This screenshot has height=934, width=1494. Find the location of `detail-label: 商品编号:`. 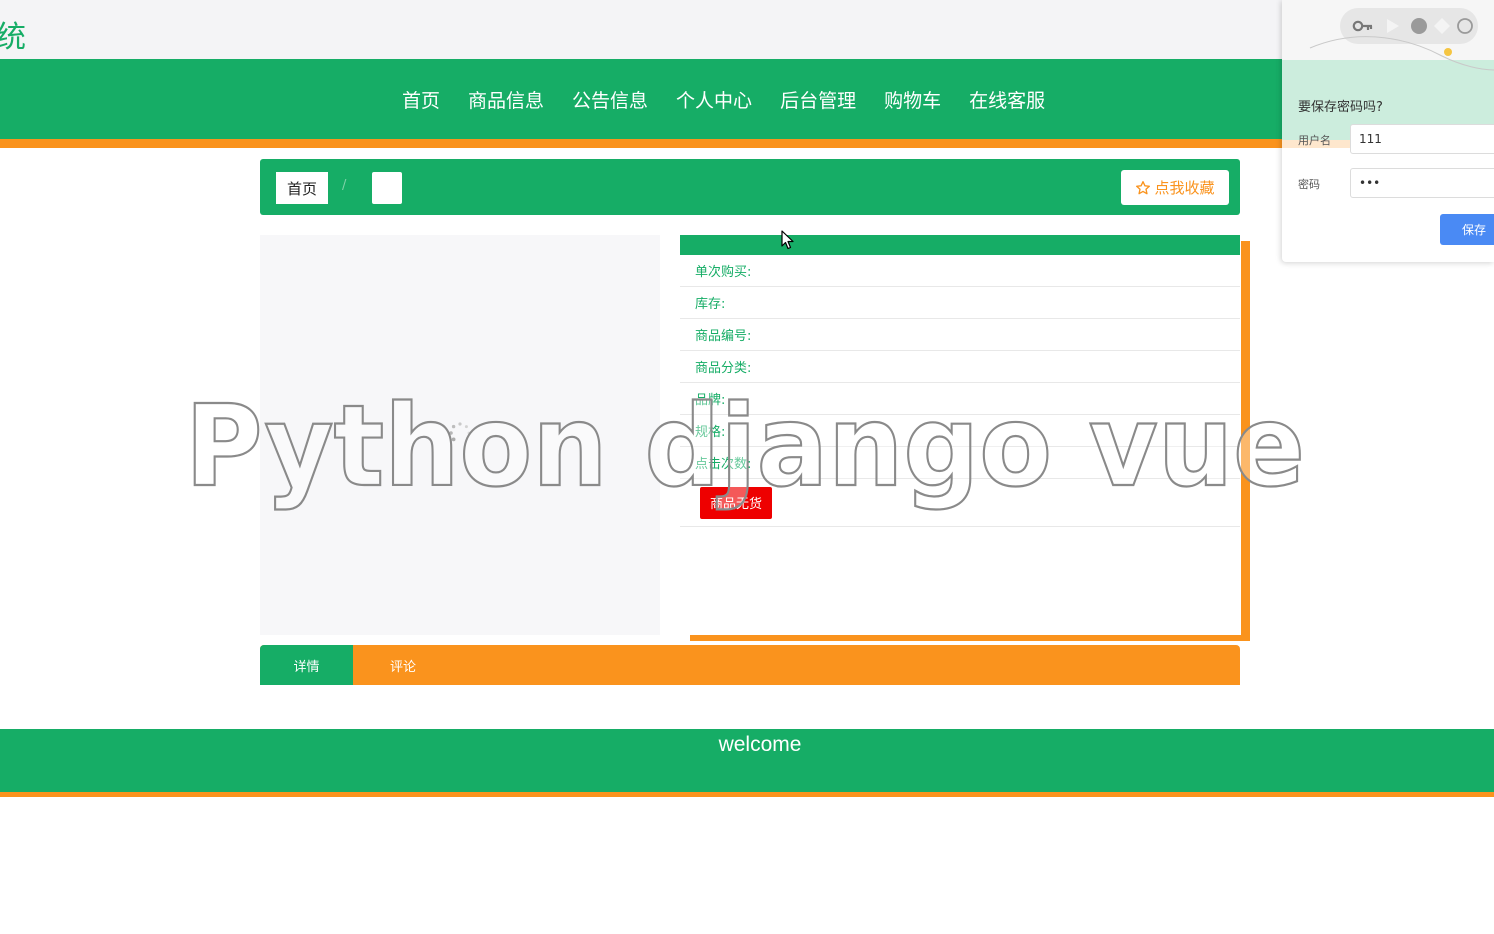

detail-label: 商品编号: is located at coordinates (723, 336).